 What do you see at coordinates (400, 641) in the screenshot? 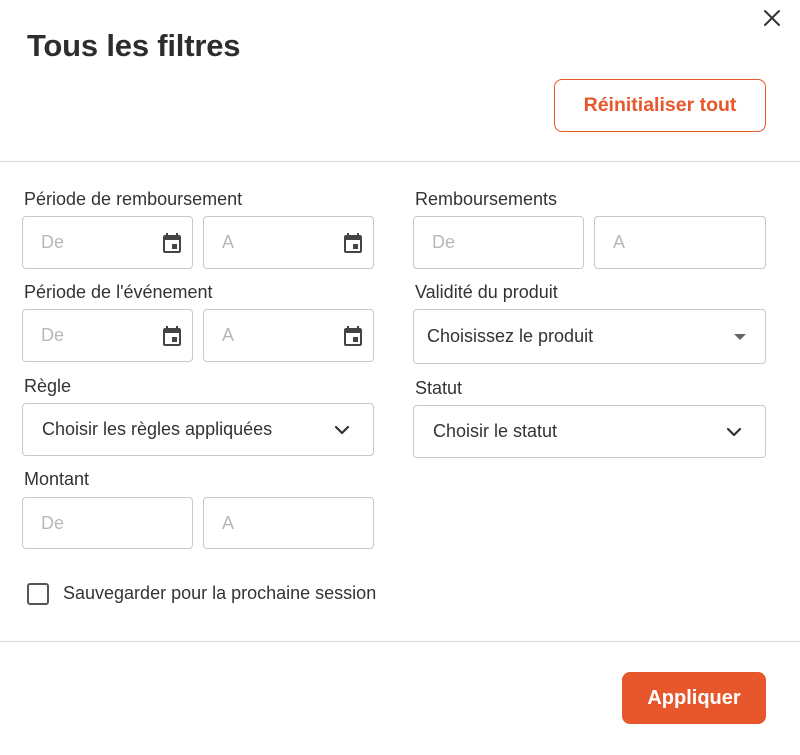
I see `footer-divider` at bounding box center [400, 641].